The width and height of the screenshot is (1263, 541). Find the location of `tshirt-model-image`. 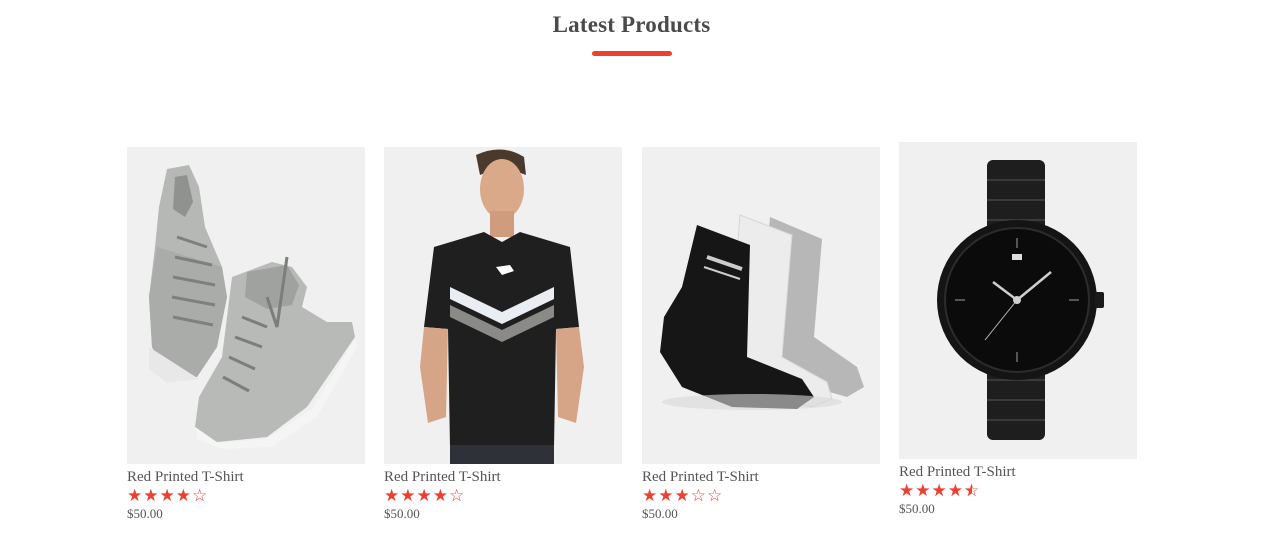

tshirt-model-image is located at coordinates (502, 306).